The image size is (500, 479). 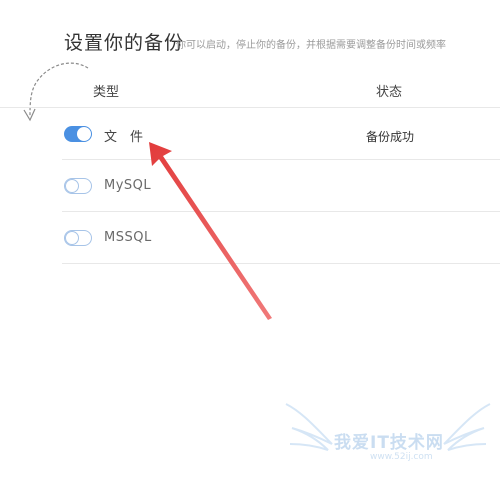 What do you see at coordinates (281, 186) in the screenshot?
I see `backup-row-mysql: MySQL` at bounding box center [281, 186].